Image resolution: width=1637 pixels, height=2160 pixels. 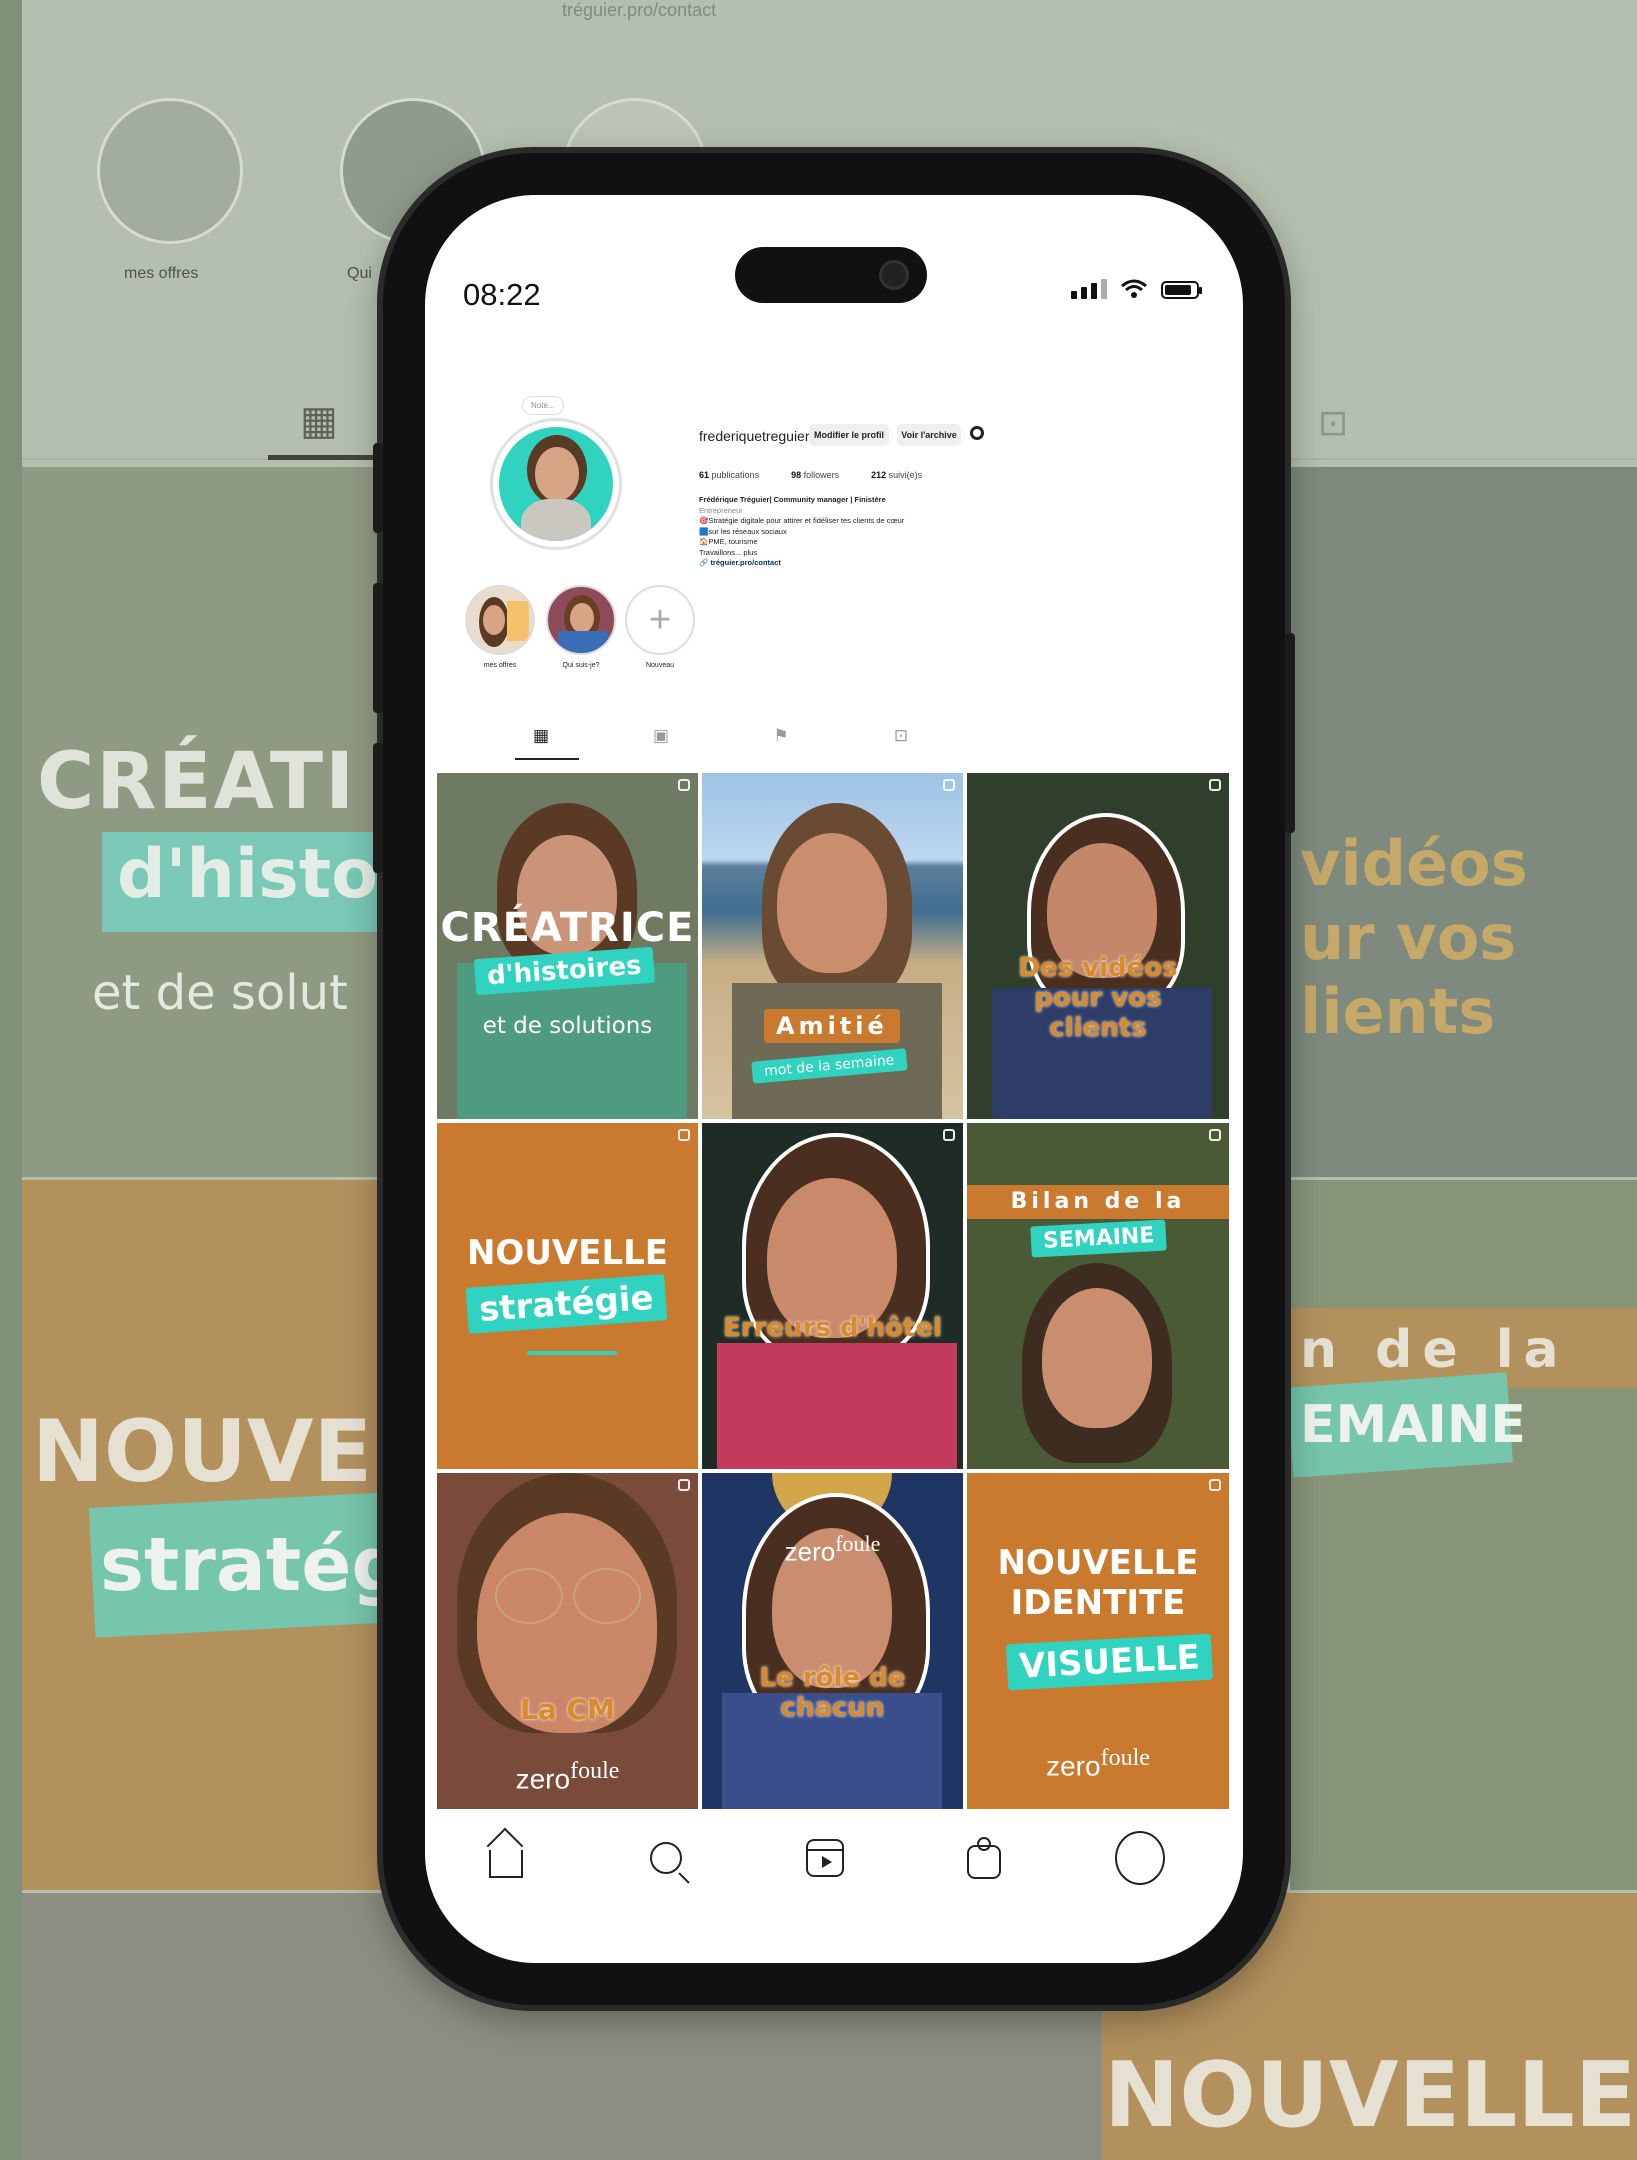 I want to click on highlight-new: +, so click(x=660, y=620).